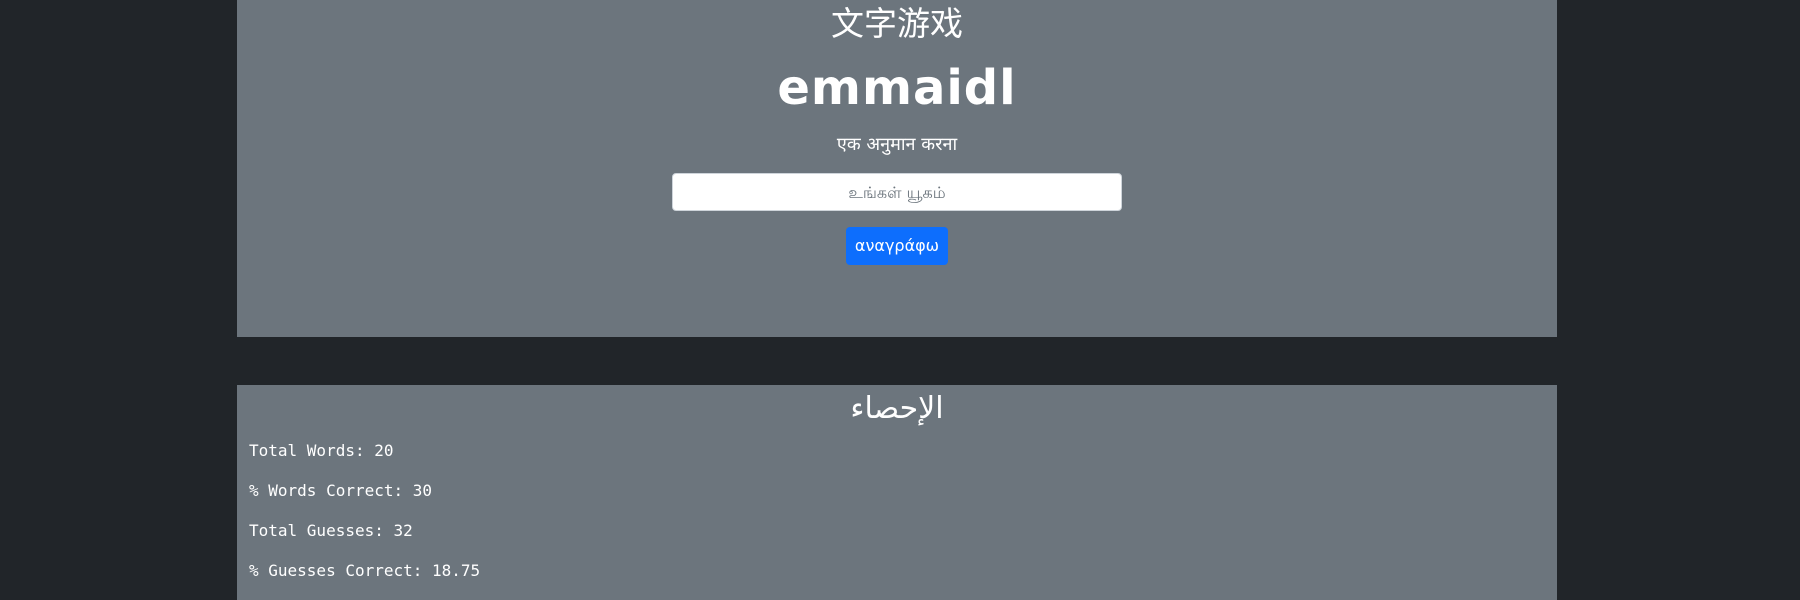 Image resolution: width=1800 pixels, height=600 pixels. Describe the element at coordinates (897, 246) in the screenshot. I see `submit-button: αναγράφω` at that location.